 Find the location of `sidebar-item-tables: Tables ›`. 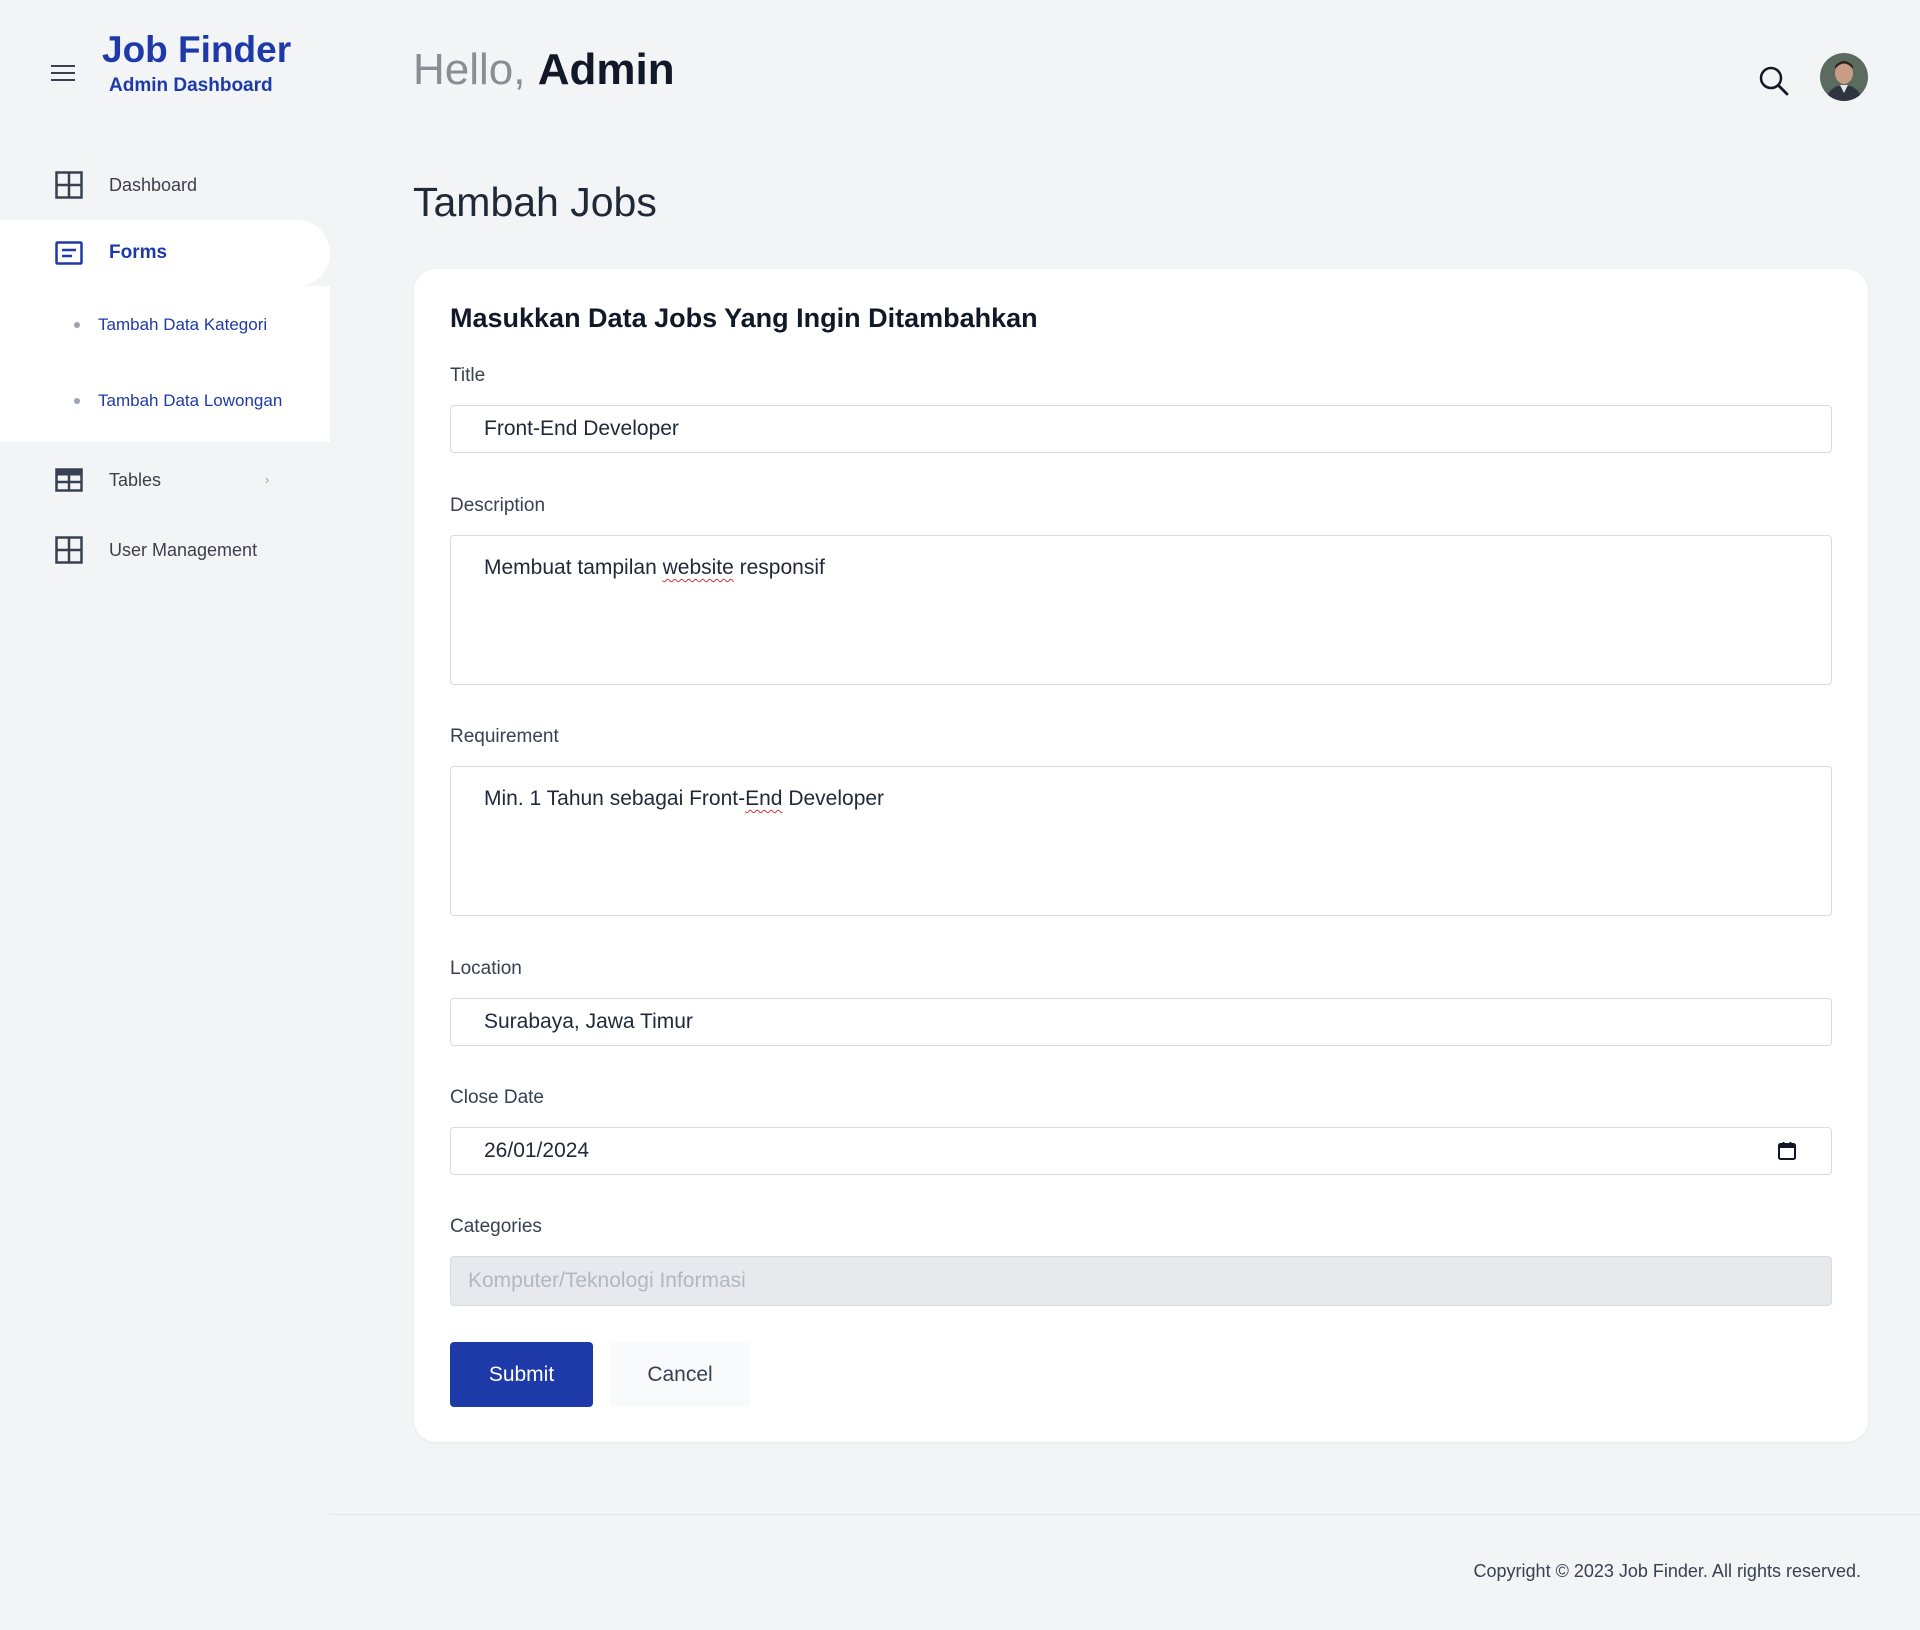

sidebar-item-tables: Tables › is located at coordinates (165, 480).